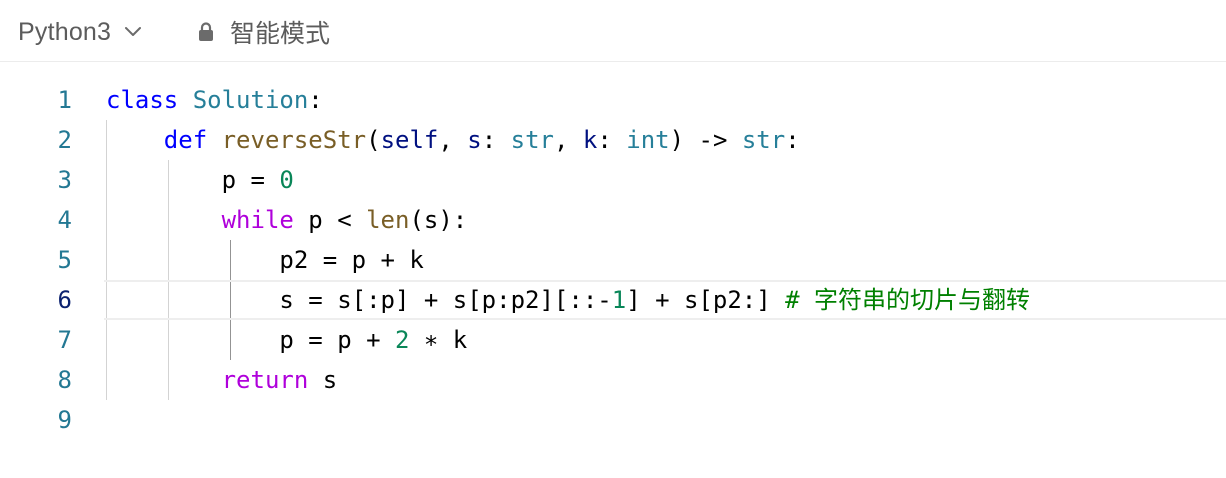 The width and height of the screenshot is (1226, 478). I want to click on code-token: class, so click(142, 100).